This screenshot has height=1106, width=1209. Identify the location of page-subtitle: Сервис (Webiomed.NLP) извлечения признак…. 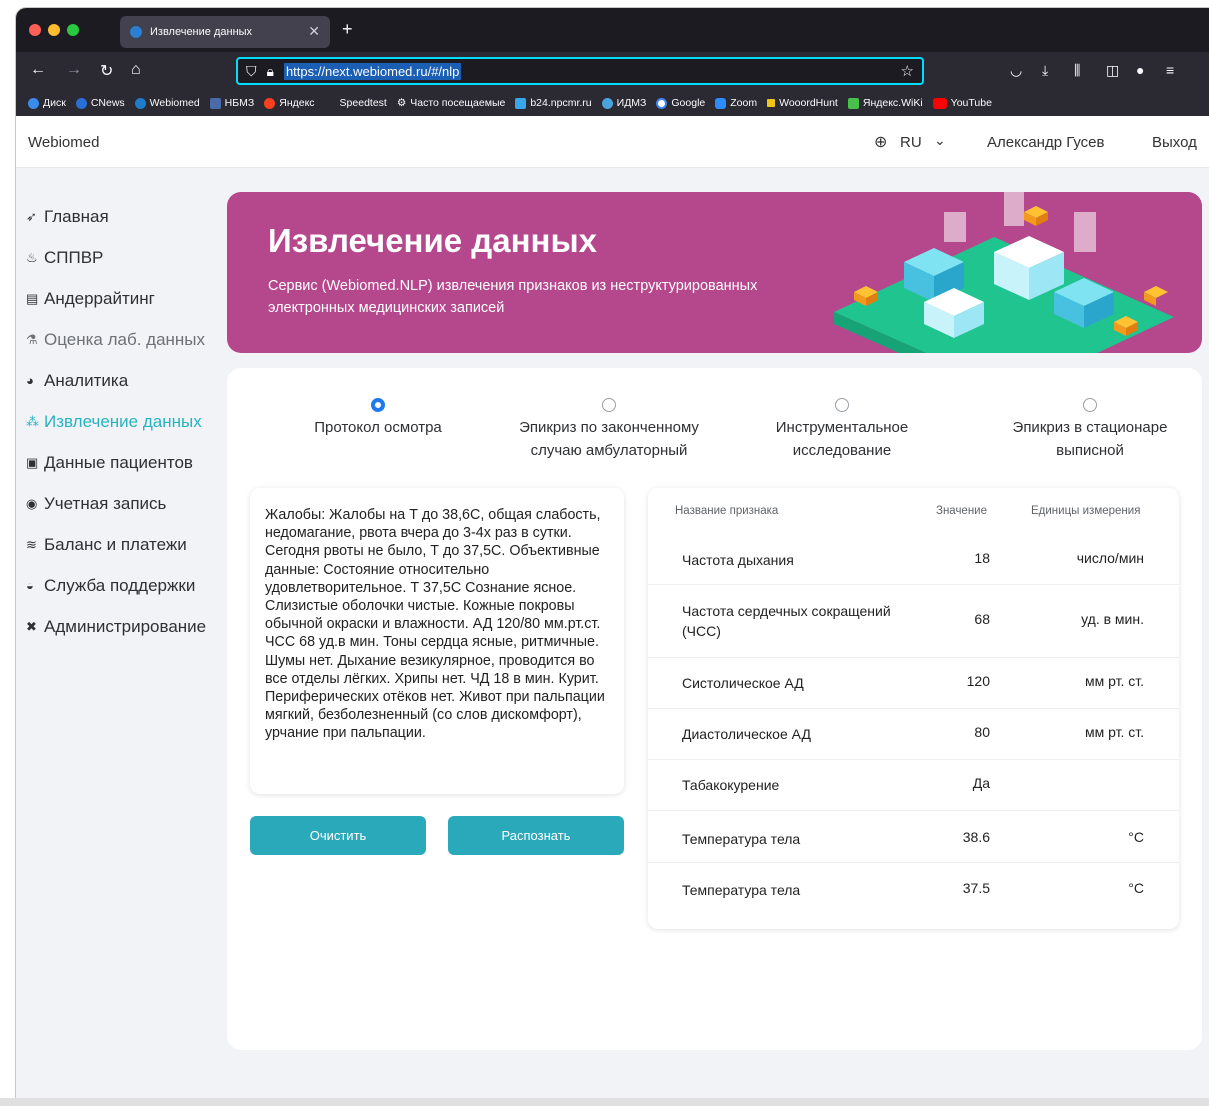
(513, 297).